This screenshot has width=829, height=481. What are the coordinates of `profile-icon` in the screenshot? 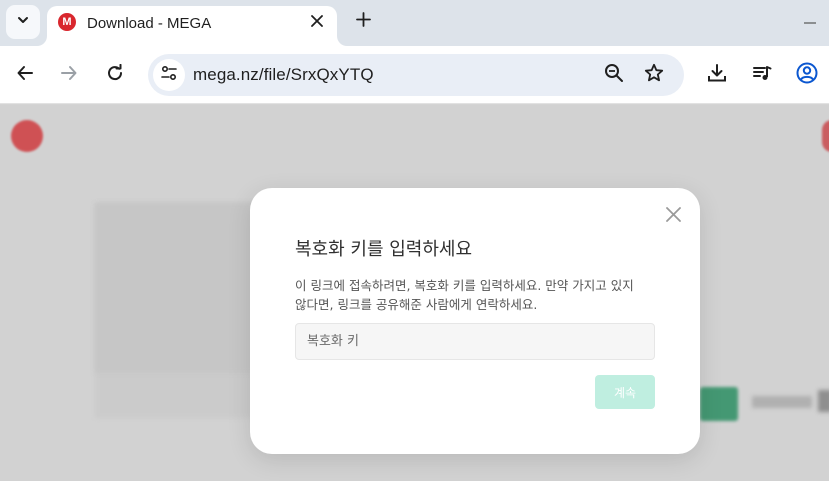 It's located at (807, 75).